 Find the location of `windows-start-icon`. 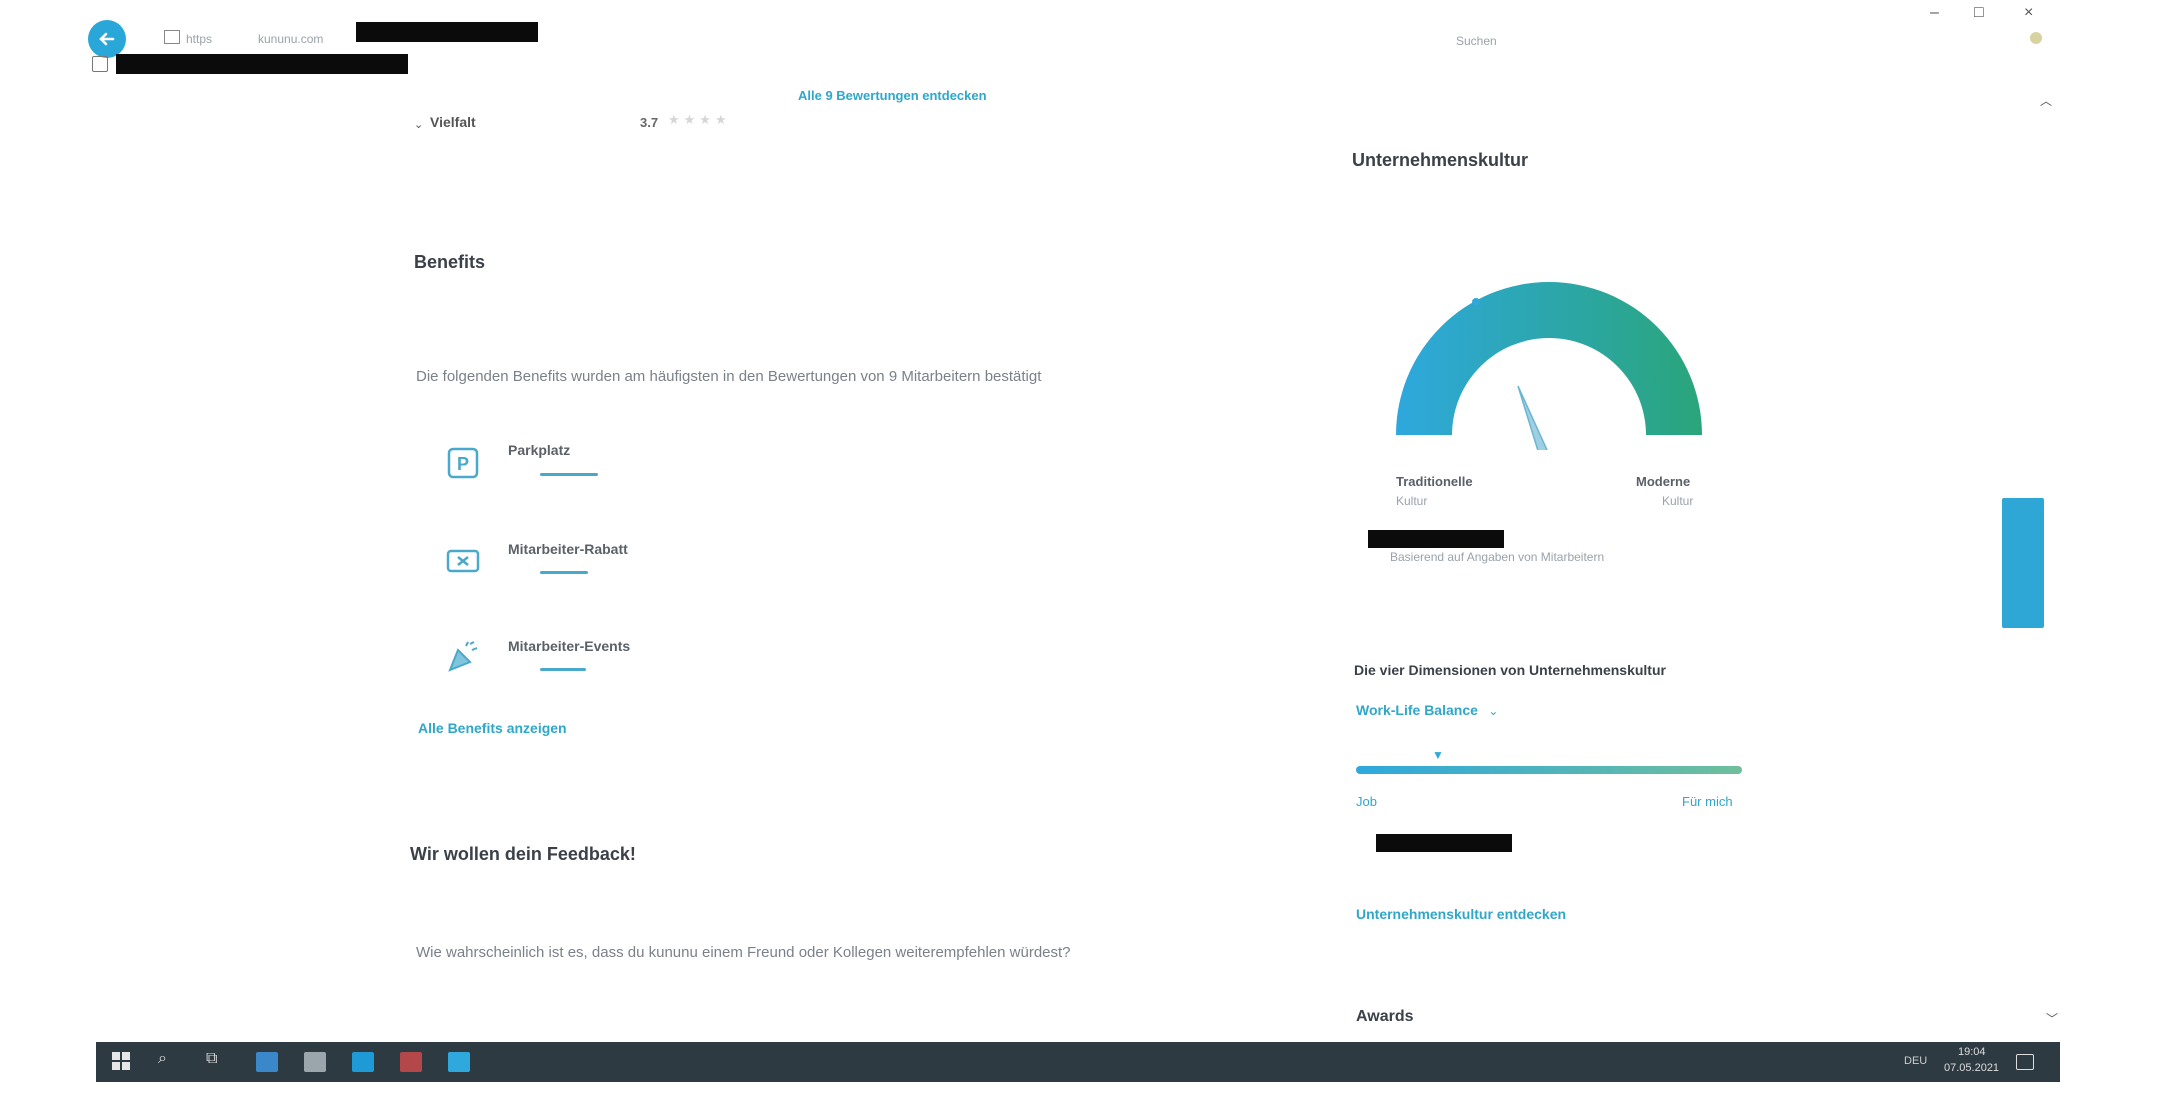

windows-start-icon is located at coordinates (121, 1061).